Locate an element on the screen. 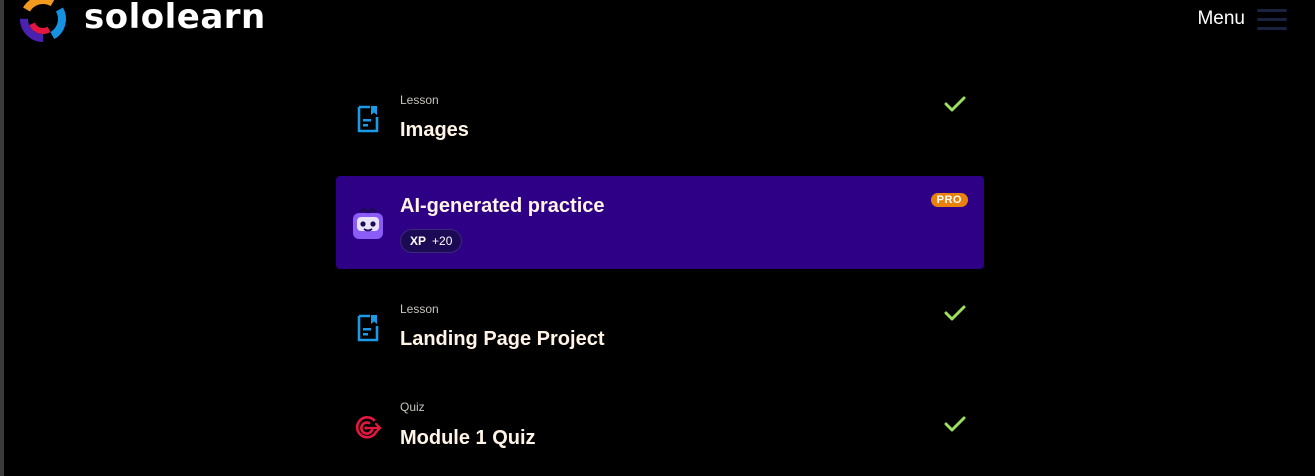  item-title: AI-generated practice is located at coordinates (502, 206).